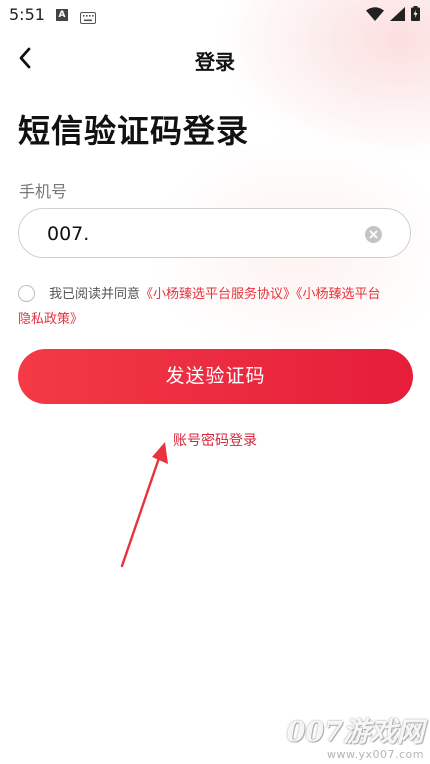 This screenshot has height=764, width=430. What do you see at coordinates (397, 15) in the screenshot?
I see `signal-icon` at bounding box center [397, 15].